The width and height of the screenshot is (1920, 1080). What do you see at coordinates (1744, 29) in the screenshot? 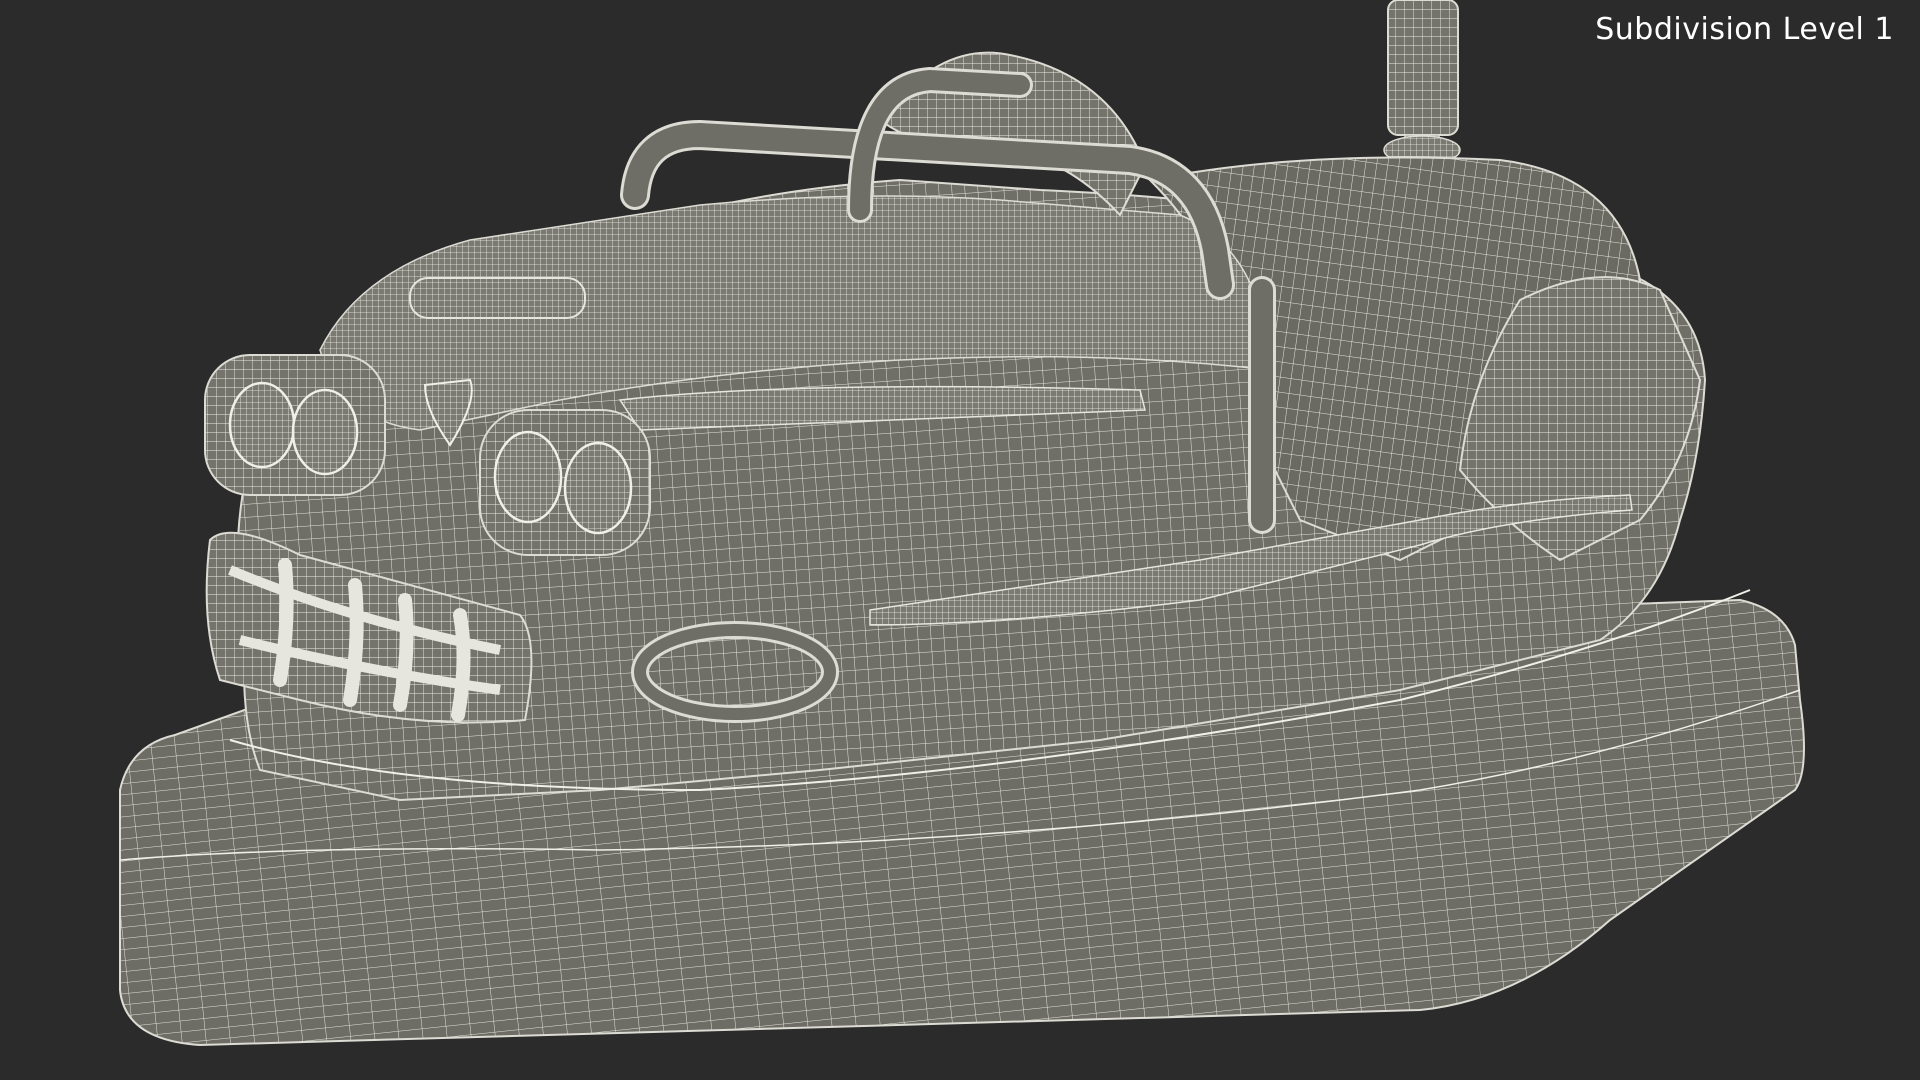
I see `subdivision-level-label: Subdivision Level 1` at bounding box center [1744, 29].